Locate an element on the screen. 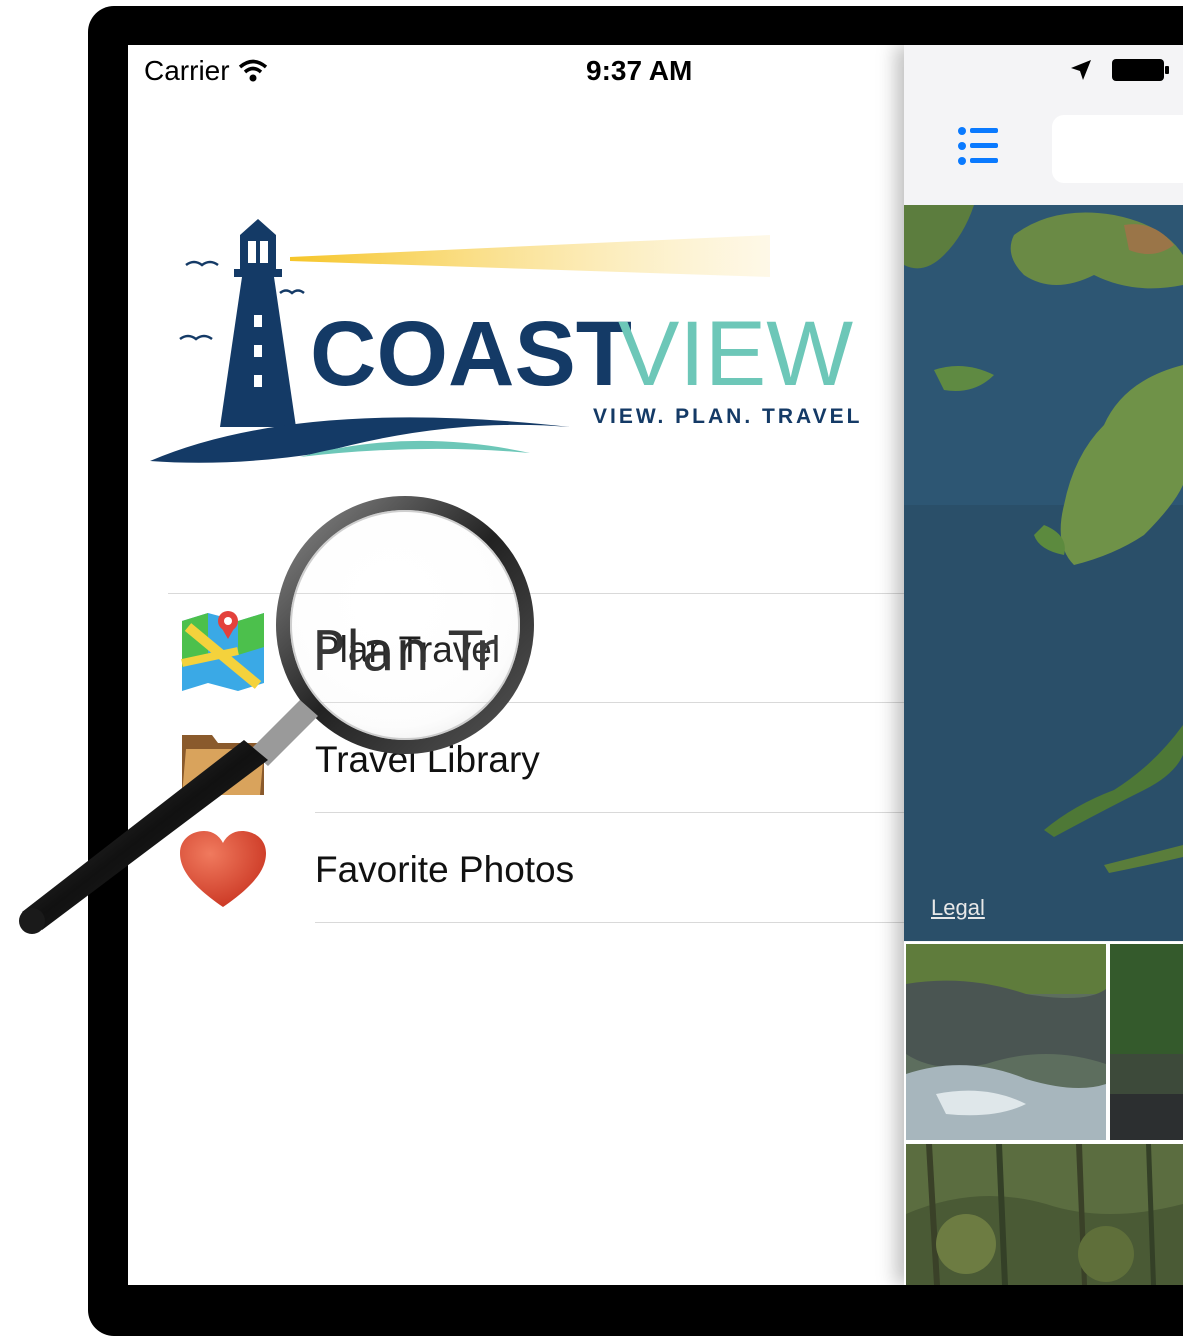 The image size is (1183, 1336). photo-grid is located at coordinates (1043, 1113).